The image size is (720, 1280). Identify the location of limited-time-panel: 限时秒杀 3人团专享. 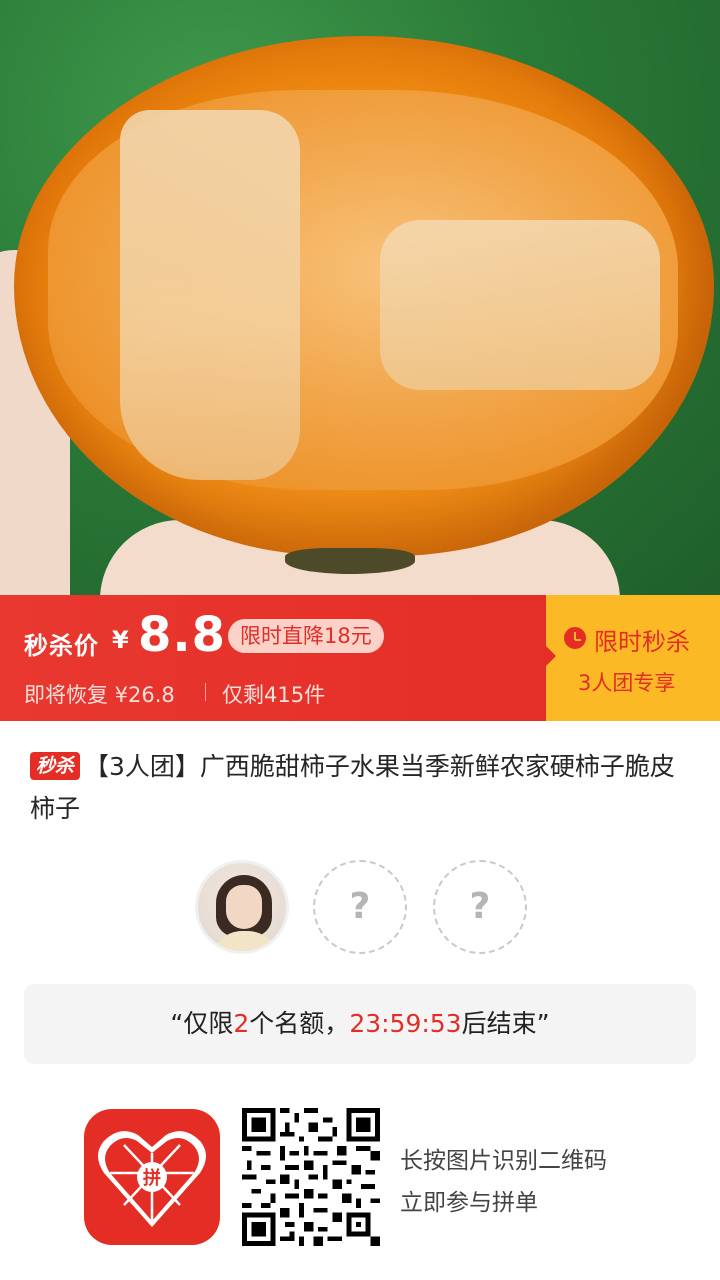
(632, 658).